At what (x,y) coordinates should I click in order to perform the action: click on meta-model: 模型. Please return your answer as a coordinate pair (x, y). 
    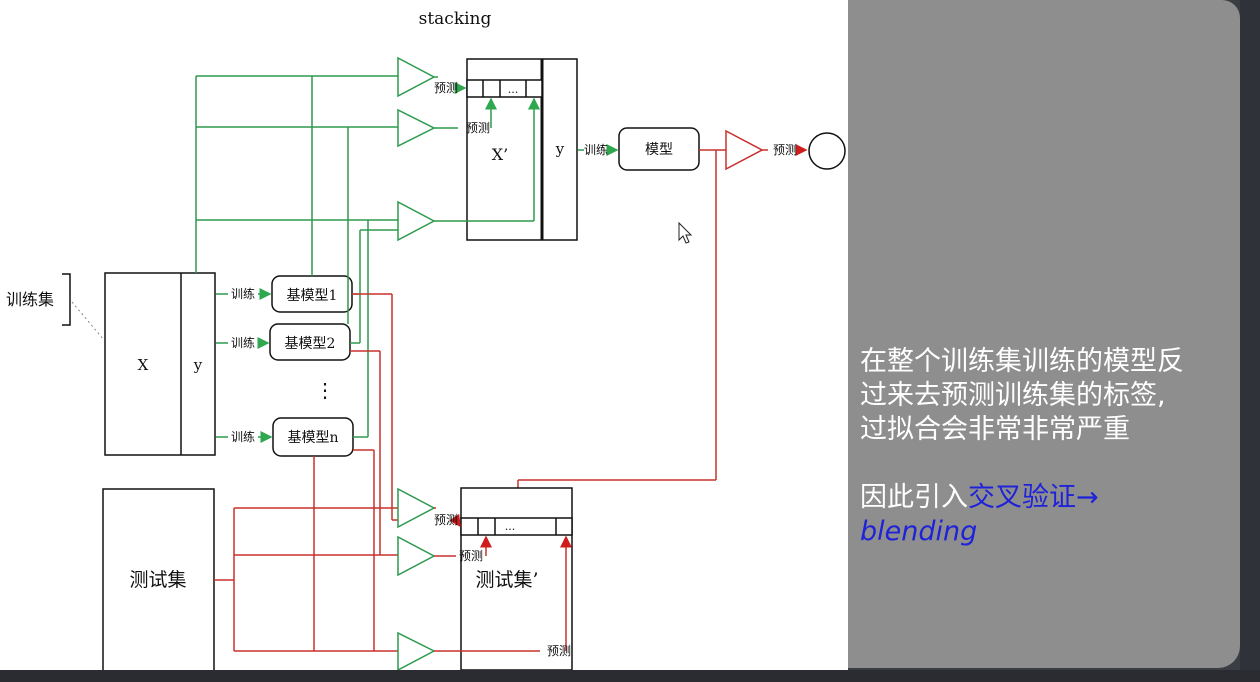
    Looking at the image, I should click on (659, 149).